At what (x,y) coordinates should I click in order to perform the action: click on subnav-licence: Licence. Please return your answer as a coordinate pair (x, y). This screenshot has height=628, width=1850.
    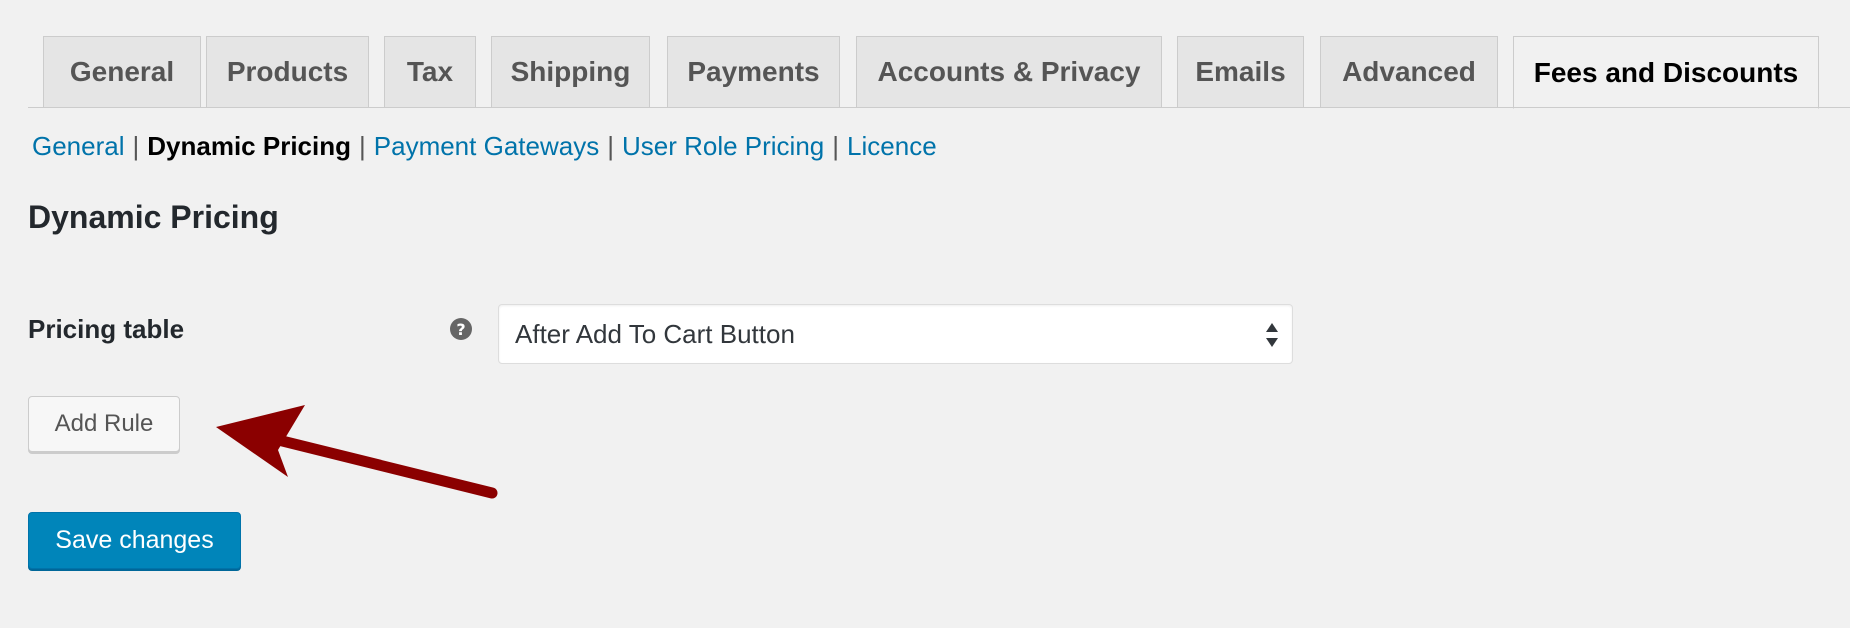
    Looking at the image, I should click on (892, 146).